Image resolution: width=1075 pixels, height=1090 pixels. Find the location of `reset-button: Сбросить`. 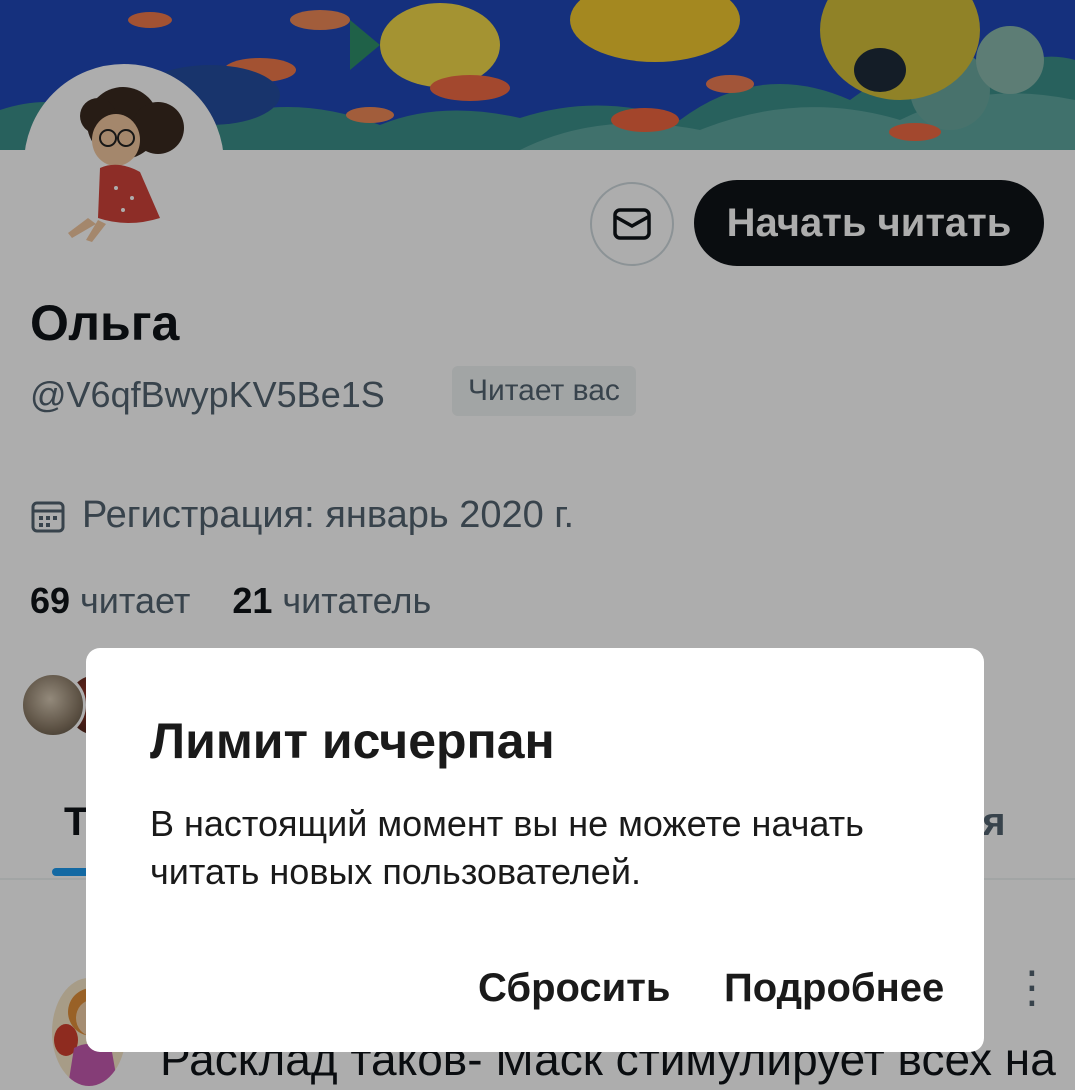

reset-button: Сбросить is located at coordinates (574, 988).